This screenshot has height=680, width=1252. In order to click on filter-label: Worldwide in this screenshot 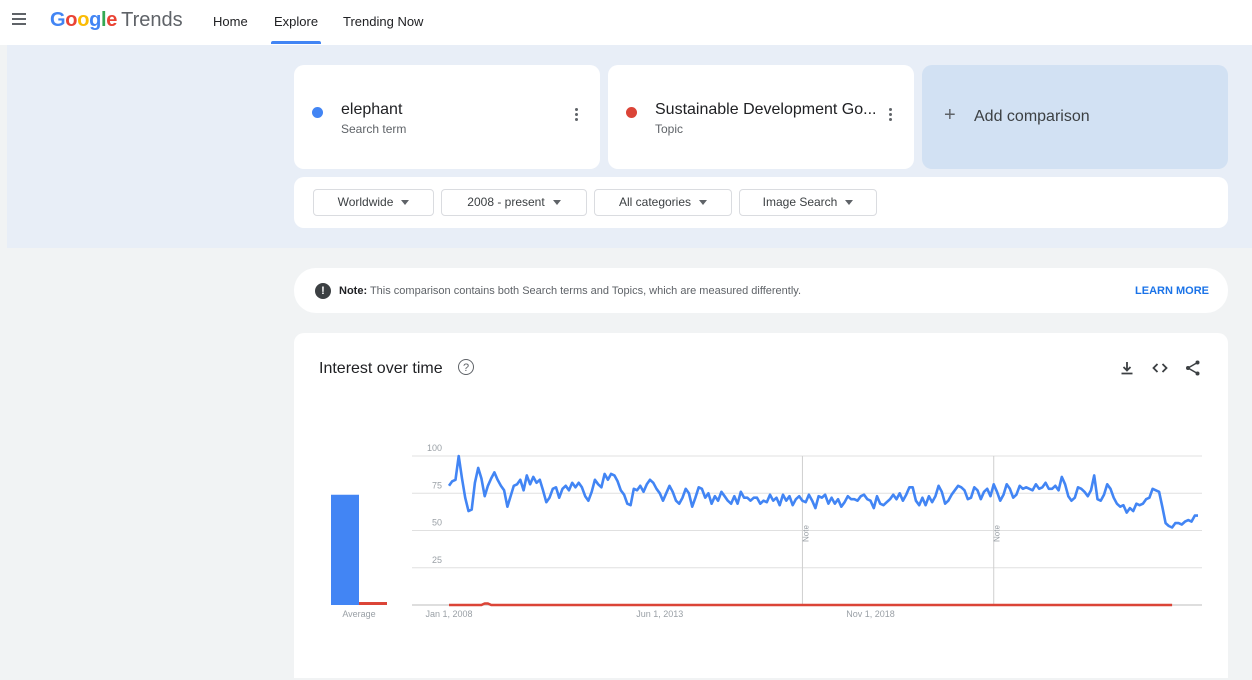, I will do `click(365, 202)`.